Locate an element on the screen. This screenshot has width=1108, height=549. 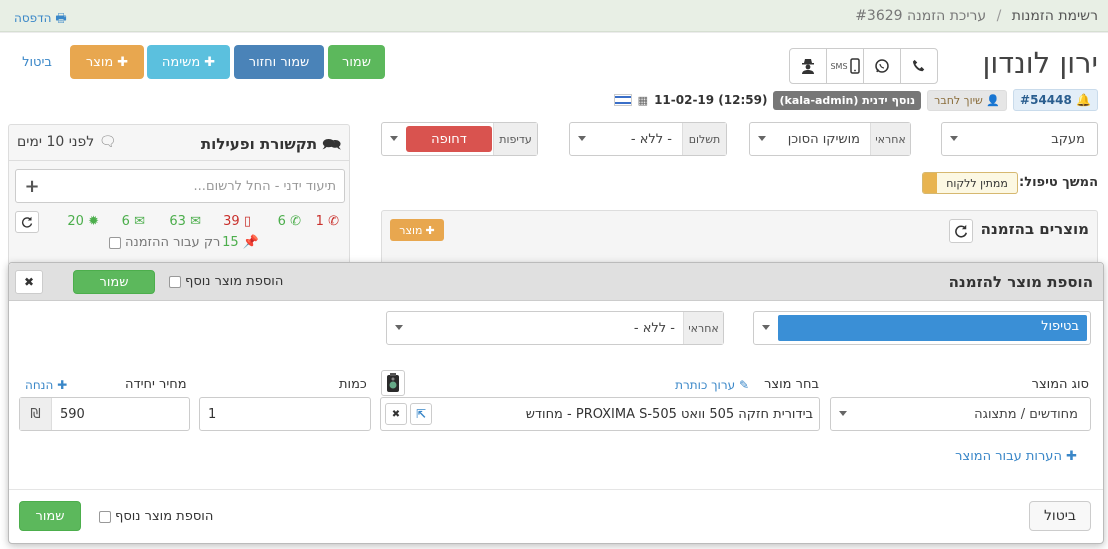
payment-select: תשלום - ללא - is located at coordinates (648, 139).